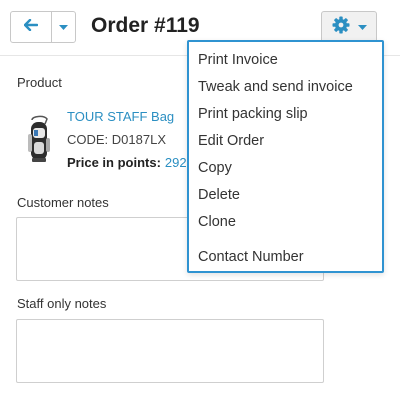  What do you see at coordinates (170, 351) in the screenshot?
I see `staff-notes-input` at bounding box center [170, 351].